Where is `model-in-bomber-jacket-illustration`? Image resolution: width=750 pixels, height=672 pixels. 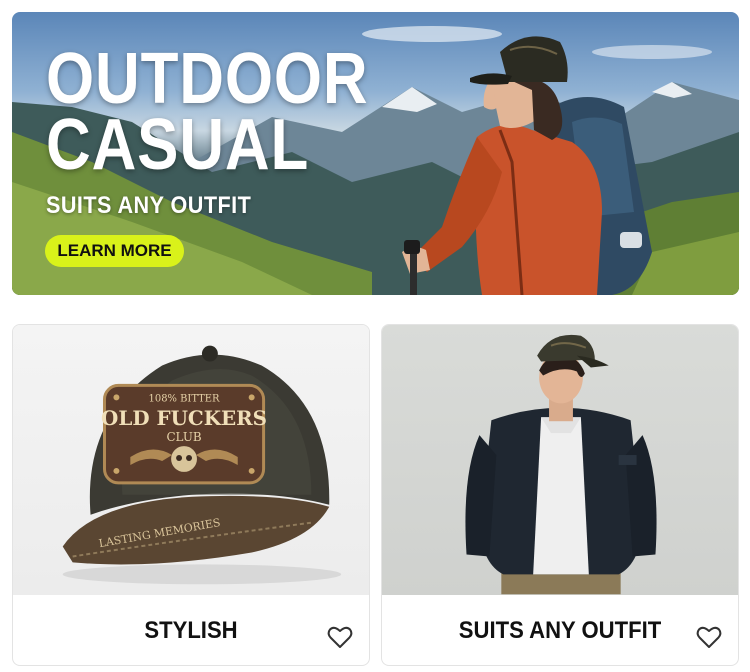 model-in-bomber-jacket-illustration is located at coordinates (561, 464).